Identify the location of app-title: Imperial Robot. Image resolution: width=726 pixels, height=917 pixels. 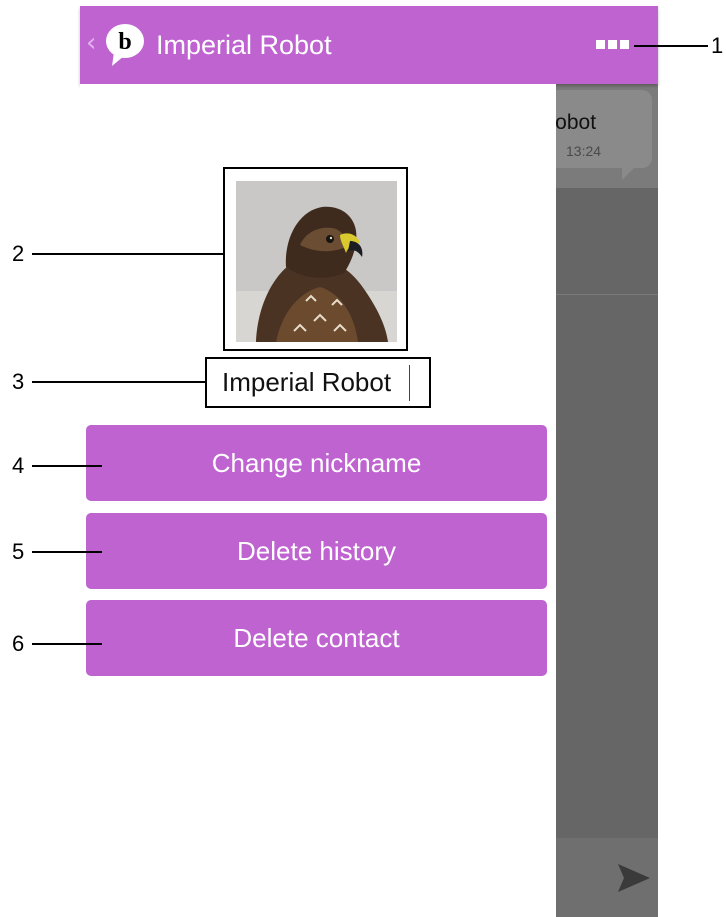
(244, 45).